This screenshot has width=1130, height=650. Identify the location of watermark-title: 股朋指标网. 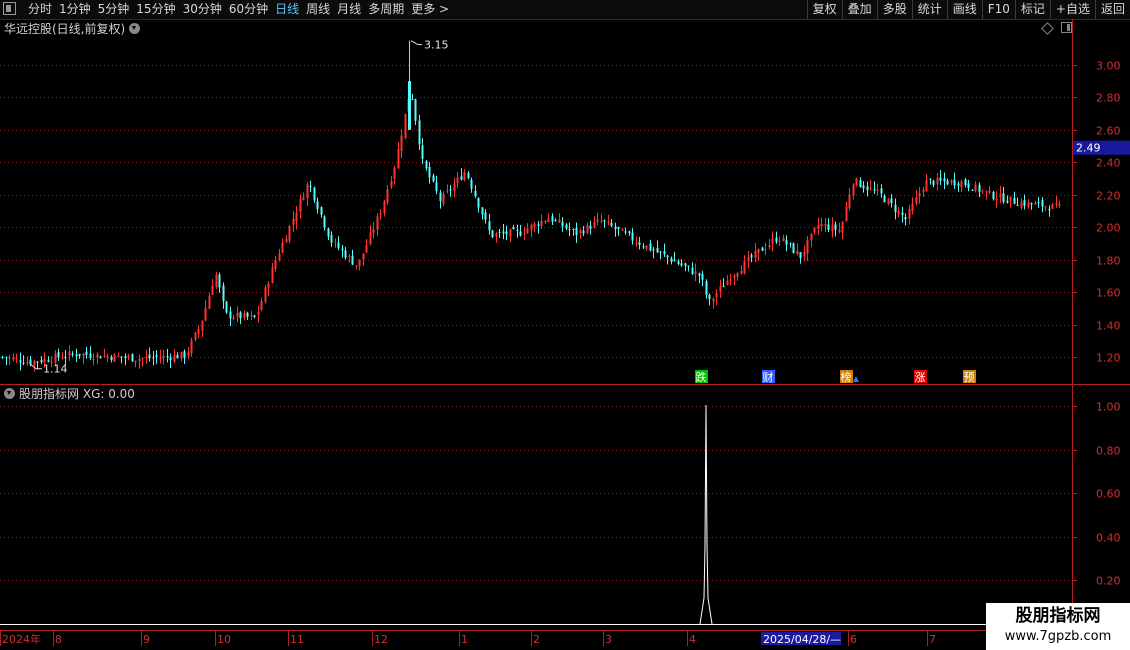
(1058, 616).